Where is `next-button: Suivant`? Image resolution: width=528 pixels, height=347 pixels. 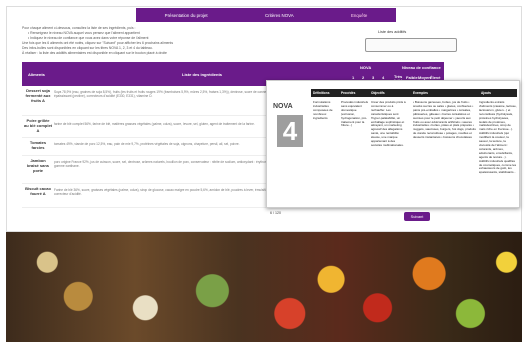 next-button: Suivant is located at coordinates (417, 216).